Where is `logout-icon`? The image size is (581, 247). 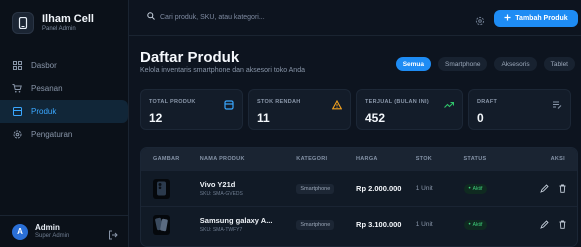
logout-icon is located at coordinates (113, 233).